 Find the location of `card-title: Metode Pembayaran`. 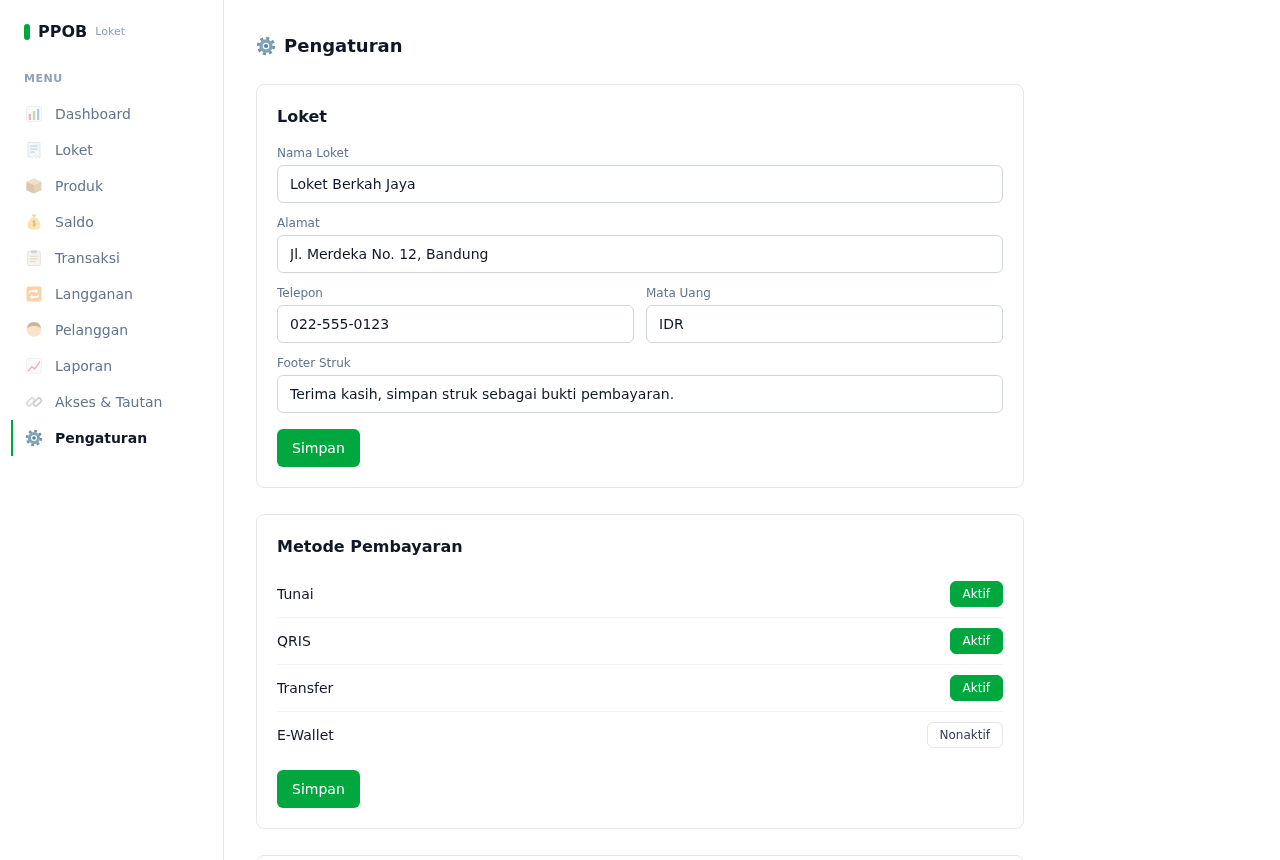

card-title: Metode Pembayaran is located at coordinates (370, 547).